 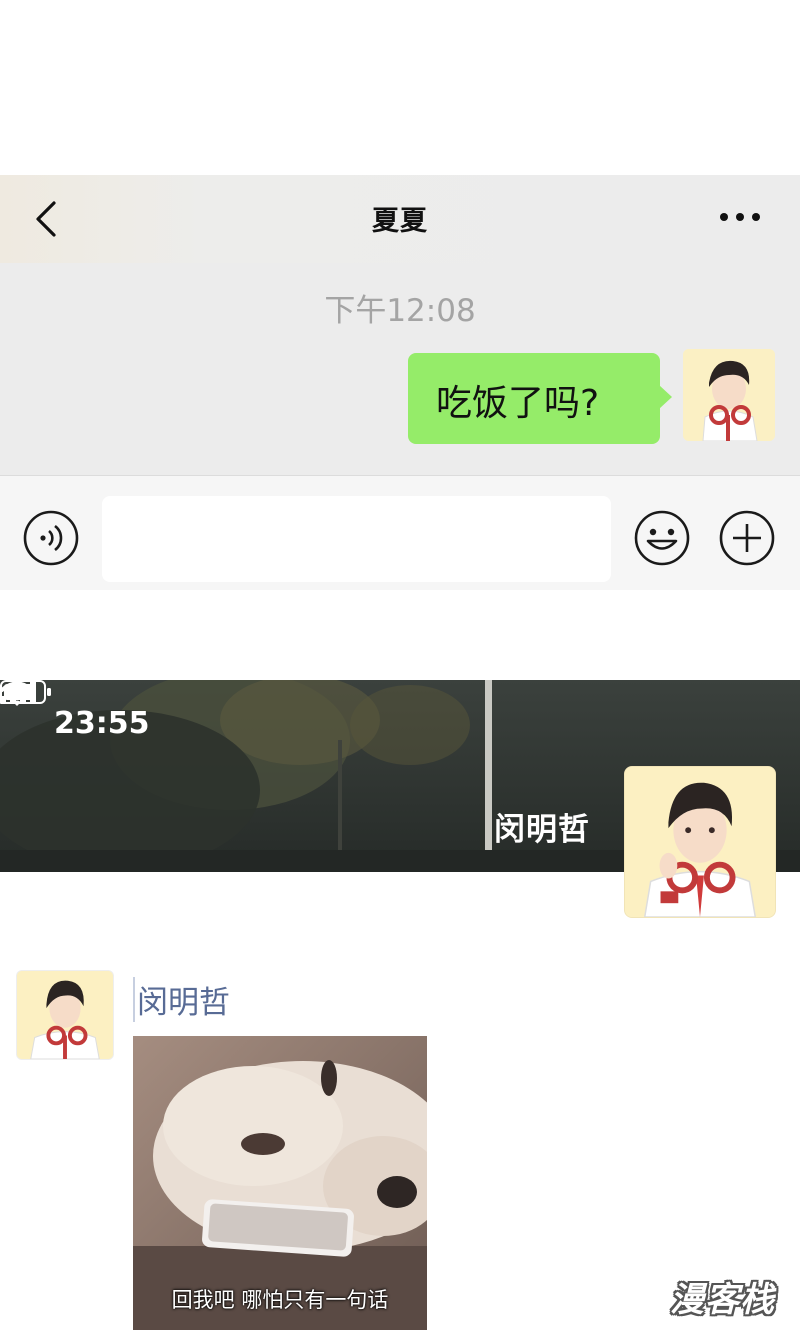 I want to click on more-dots-icon, so click(x=740, y=217).